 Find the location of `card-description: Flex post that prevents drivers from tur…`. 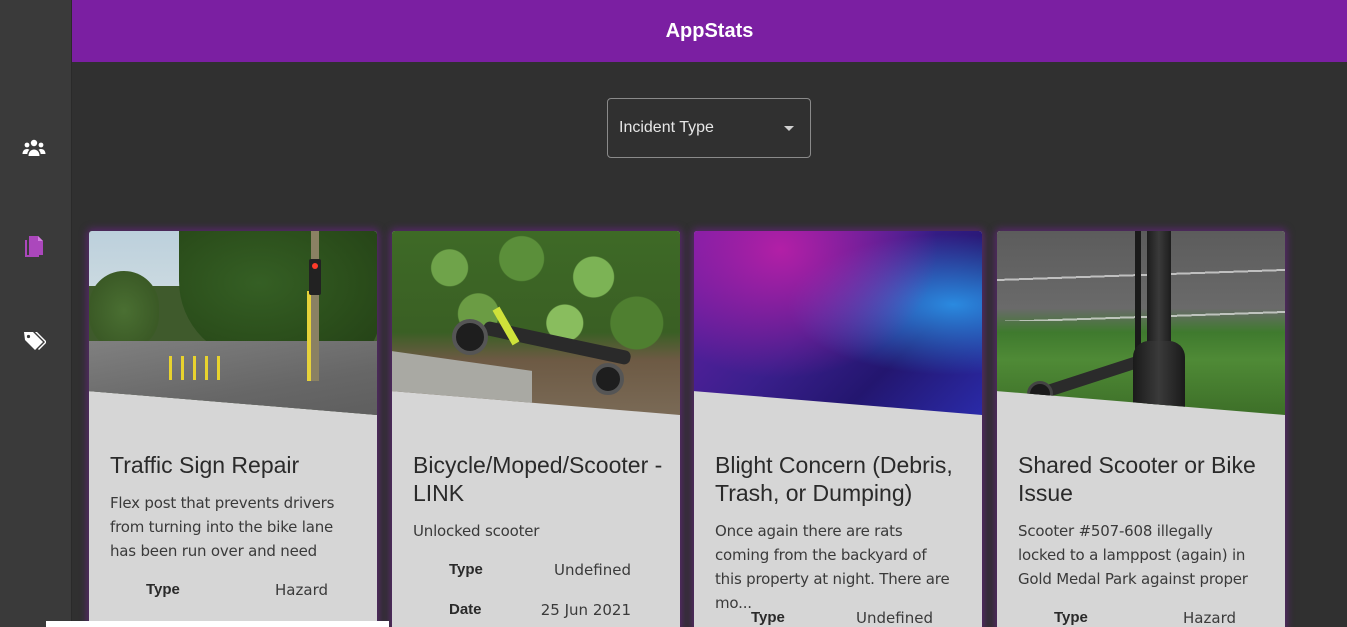

card-description: Flex post that prevents drivers from tur… is located at coordinates (222, 527).